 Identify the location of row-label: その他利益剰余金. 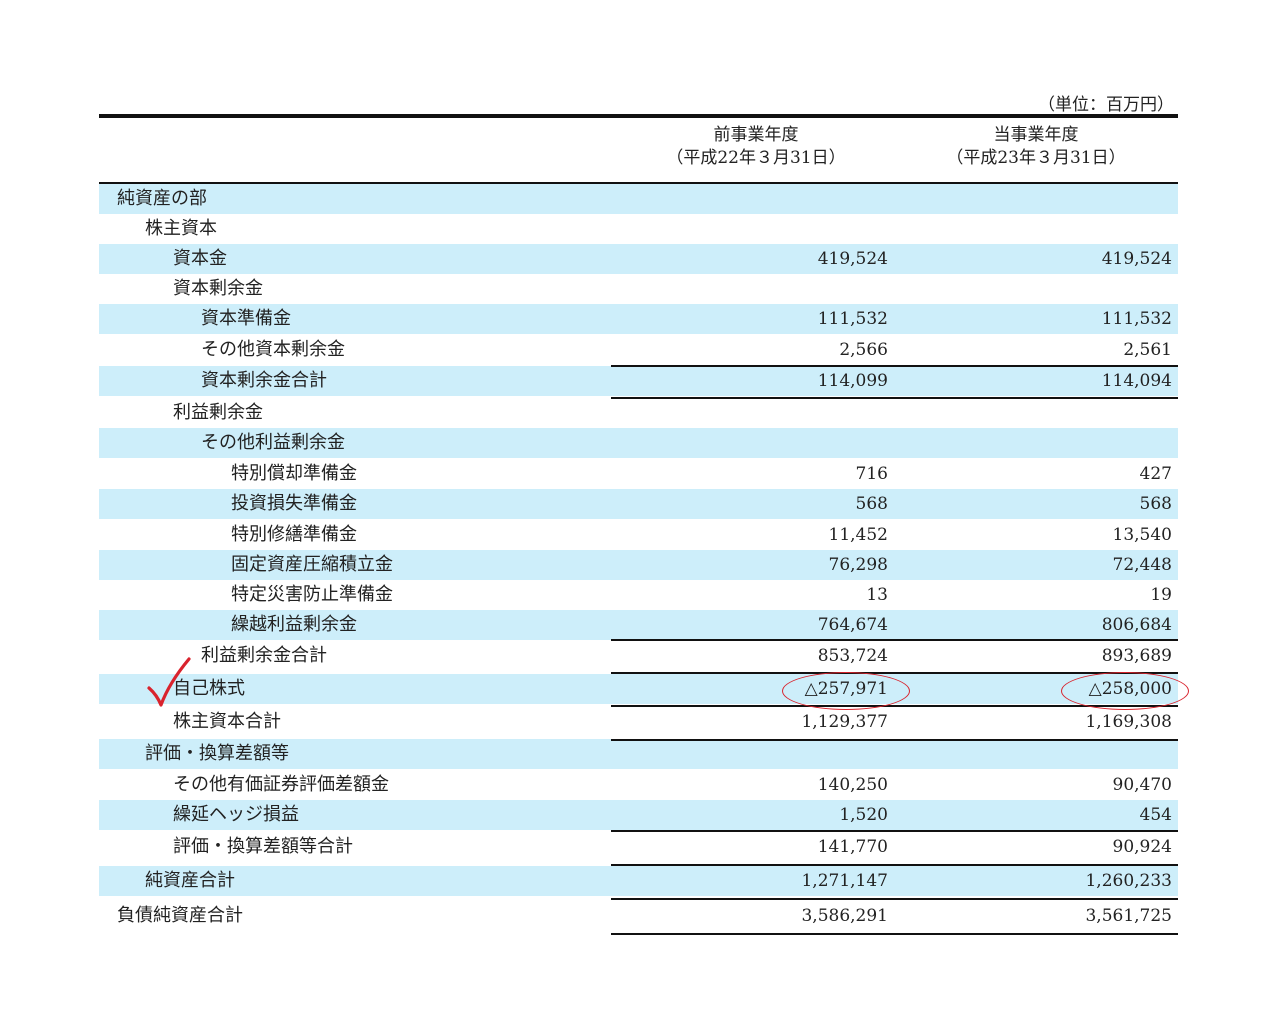
(273, 442).